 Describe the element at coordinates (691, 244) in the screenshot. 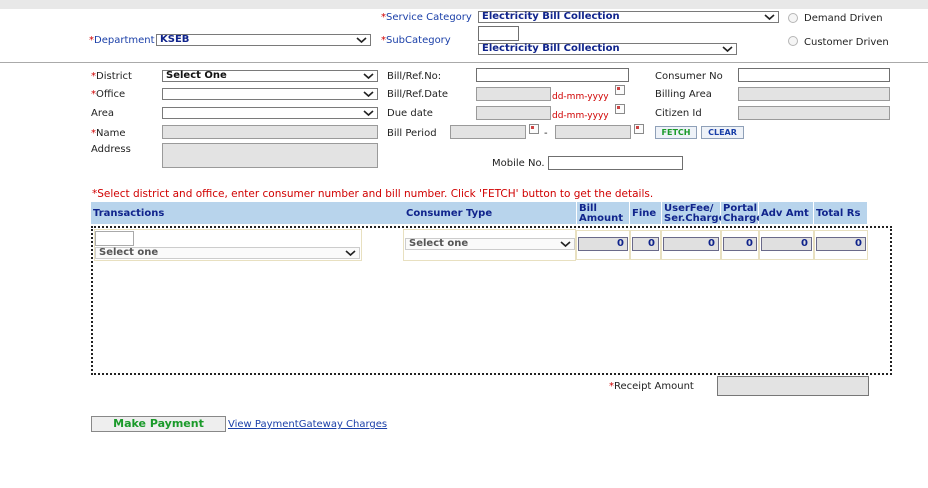

I see `userfee-field: 0` at that location.